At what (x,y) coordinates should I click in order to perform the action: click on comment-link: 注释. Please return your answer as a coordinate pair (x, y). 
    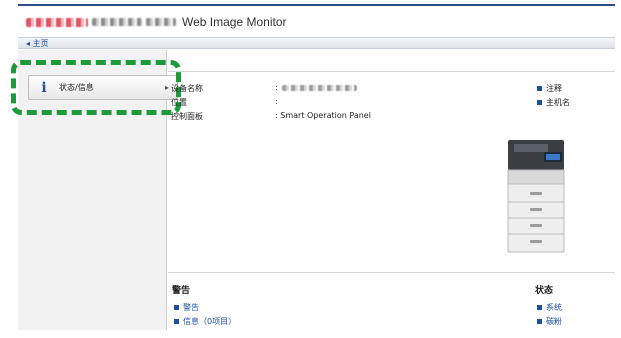
    Looking at the image, I should click on (549, 88).